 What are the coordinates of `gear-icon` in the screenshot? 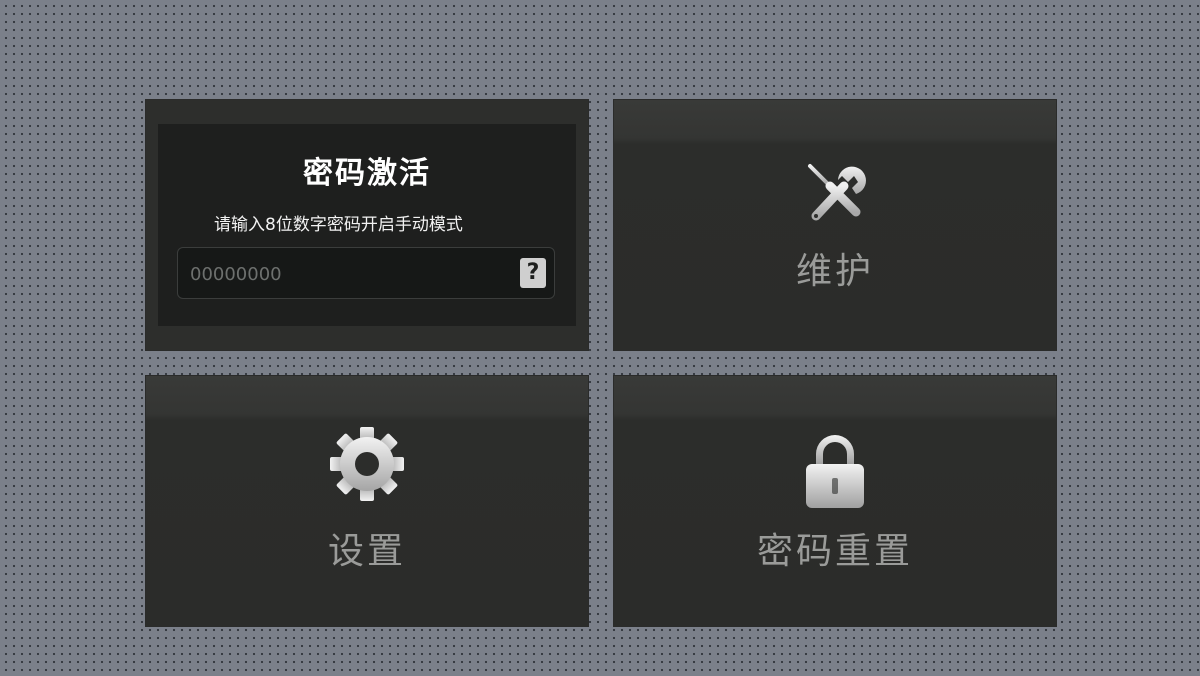 It's located at (367, 464).